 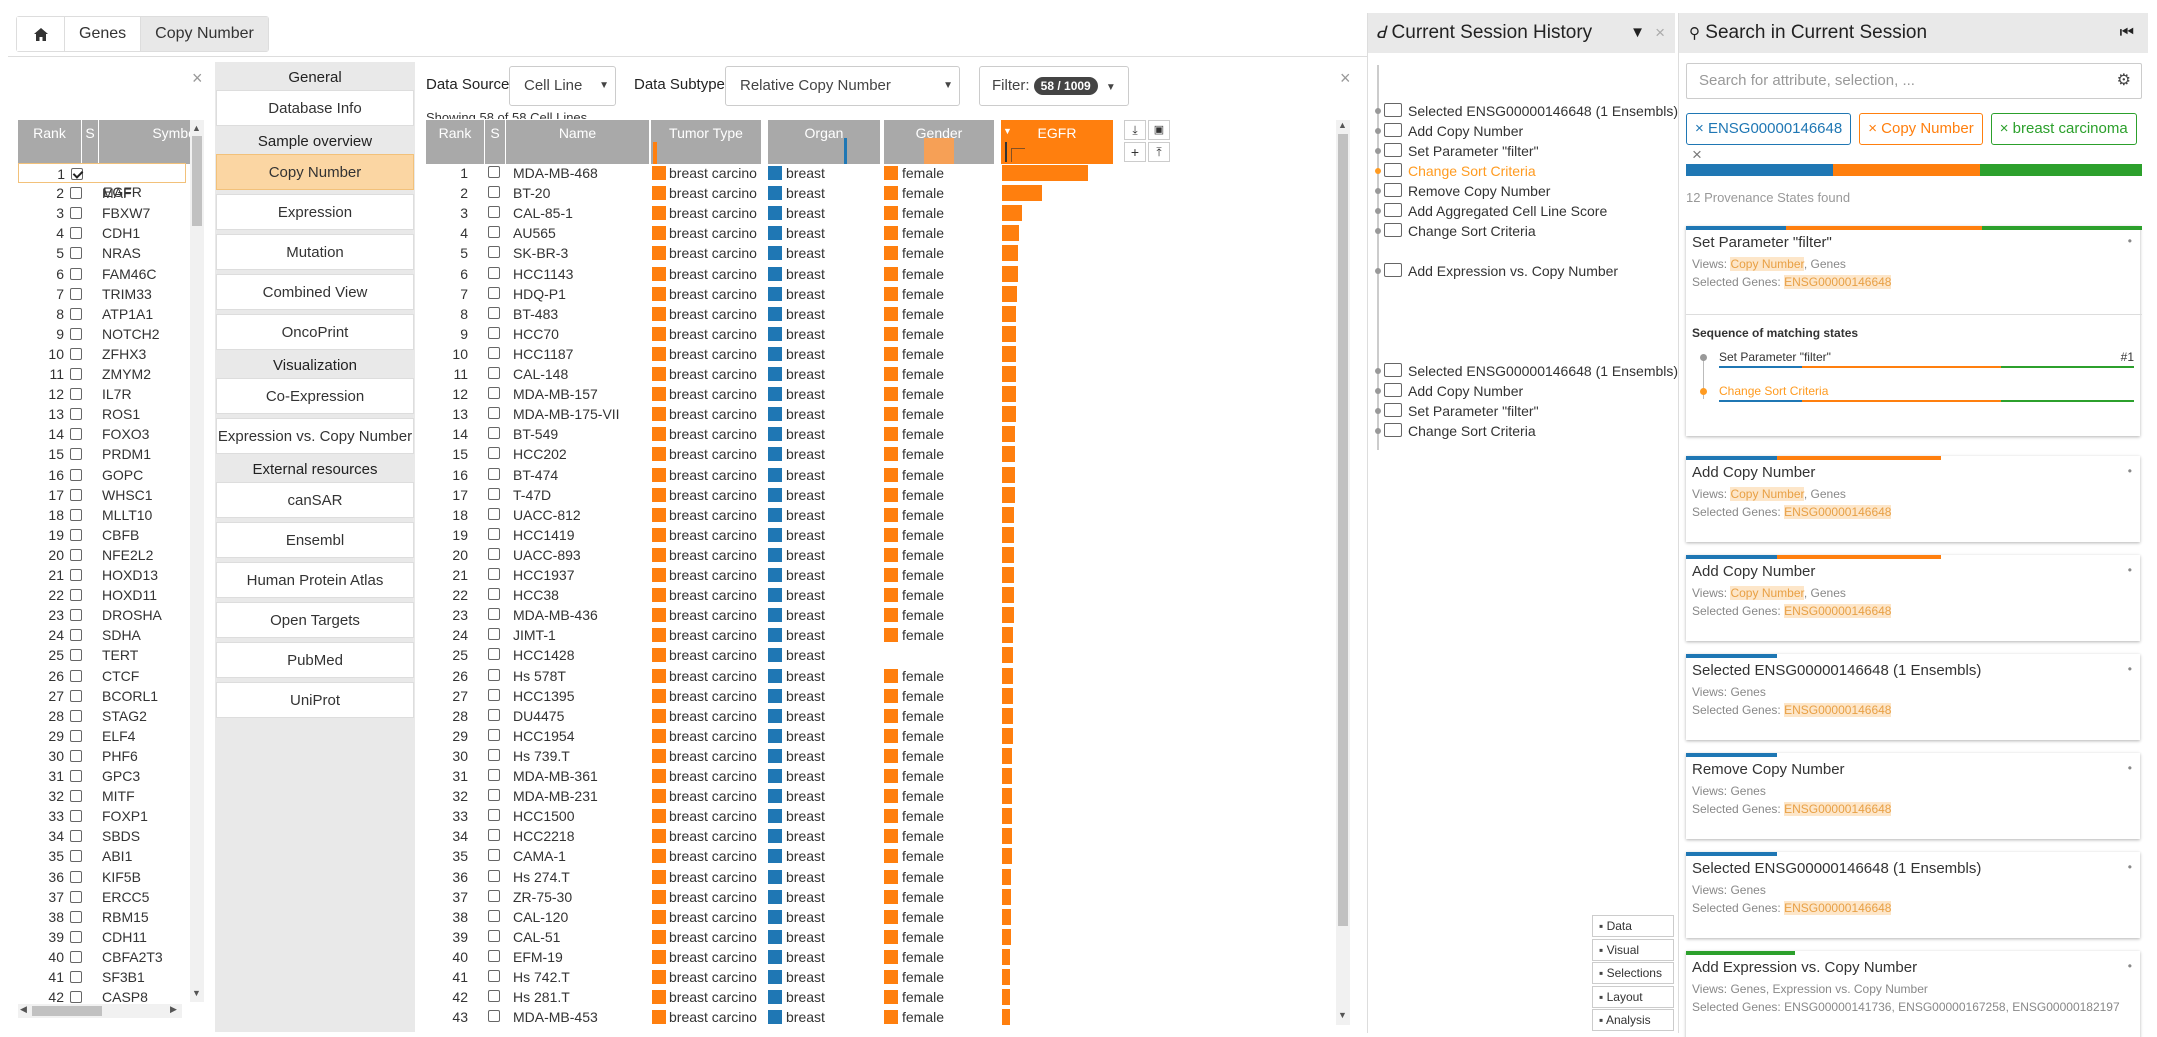 I want to click on table-row: 33 FOXP1, so click(x=102, y=816).